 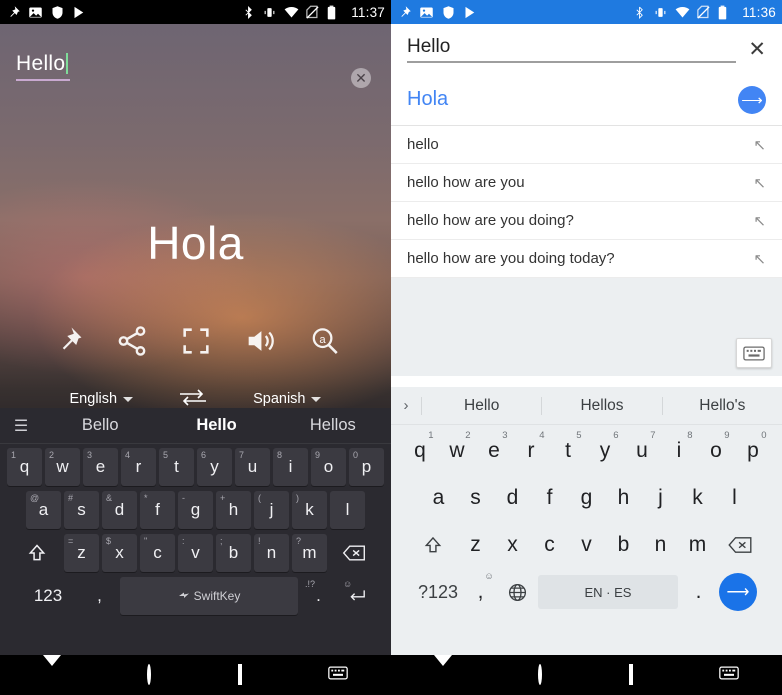 I want to click on swap-languages-icon, so click(x=193, y=399).